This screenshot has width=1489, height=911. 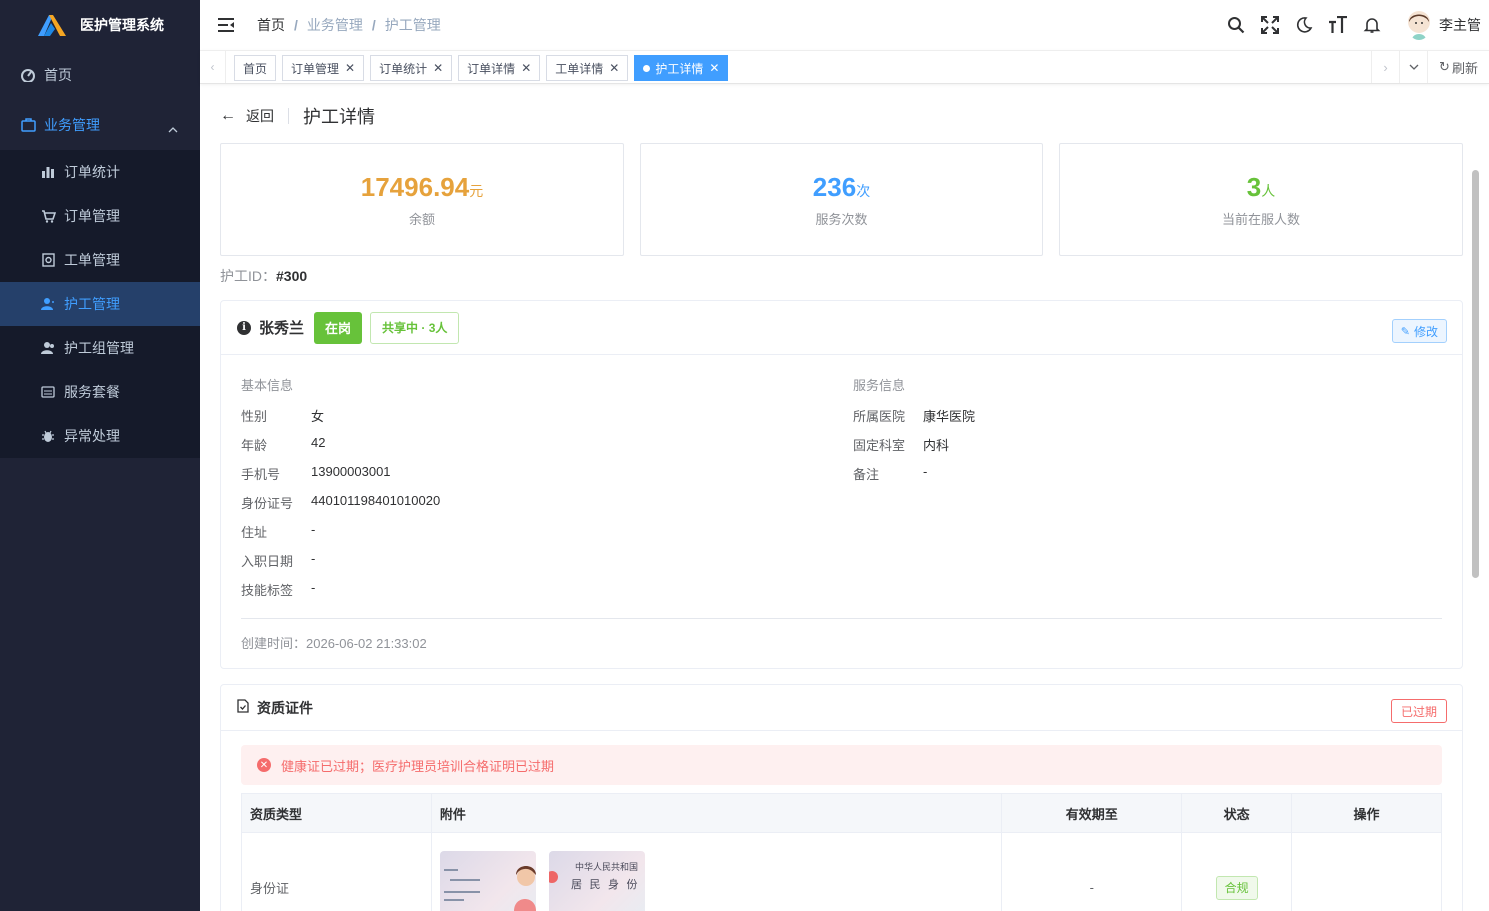 I want to click on field-address: 住址 -, so click(x=278, y=531).